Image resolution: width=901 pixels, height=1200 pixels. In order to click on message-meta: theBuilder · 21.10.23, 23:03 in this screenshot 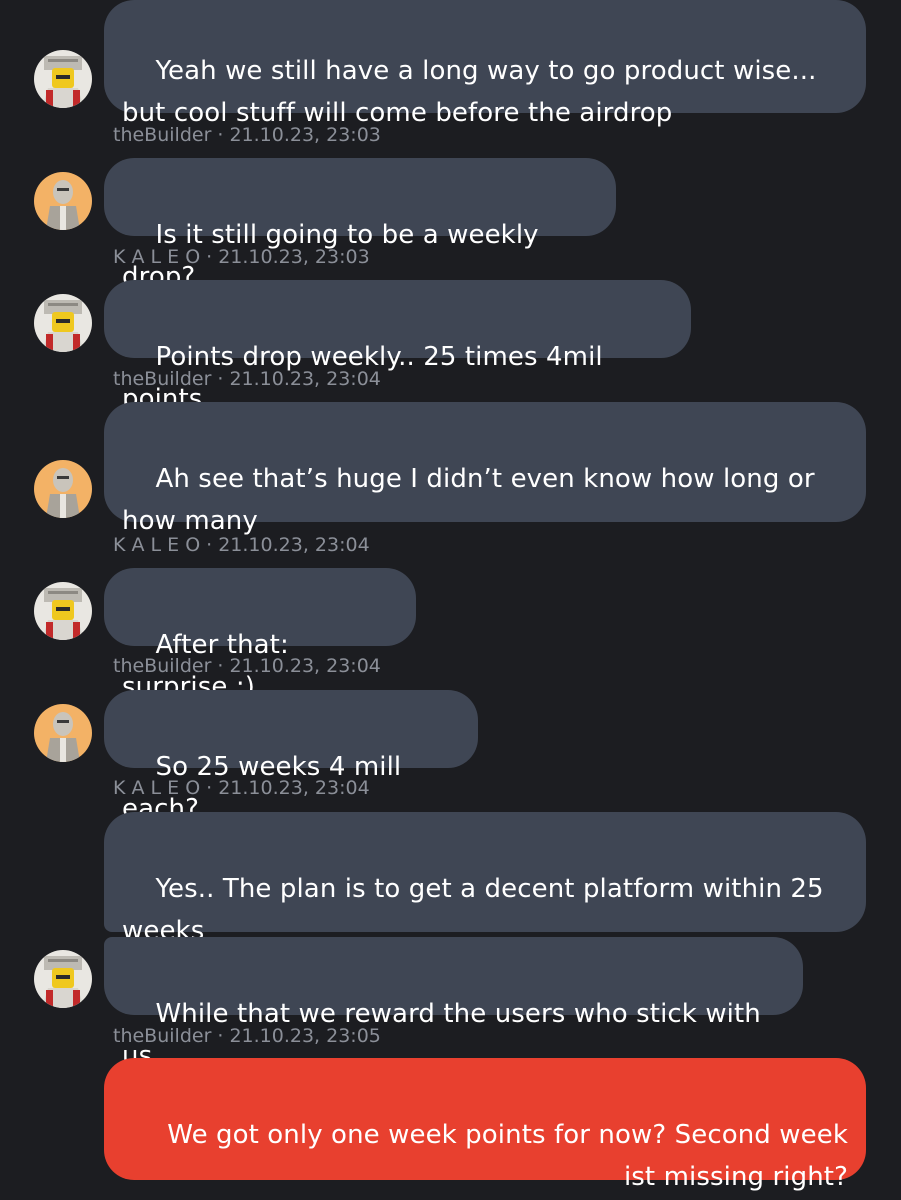, I will do `click(247, 135)`.